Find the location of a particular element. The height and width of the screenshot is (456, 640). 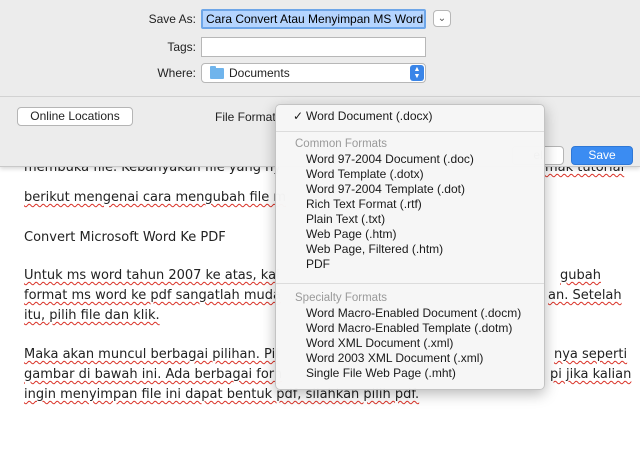

doc-line-2: berikut mengenai cara mengubah file m is located at coordinates (155, 198).